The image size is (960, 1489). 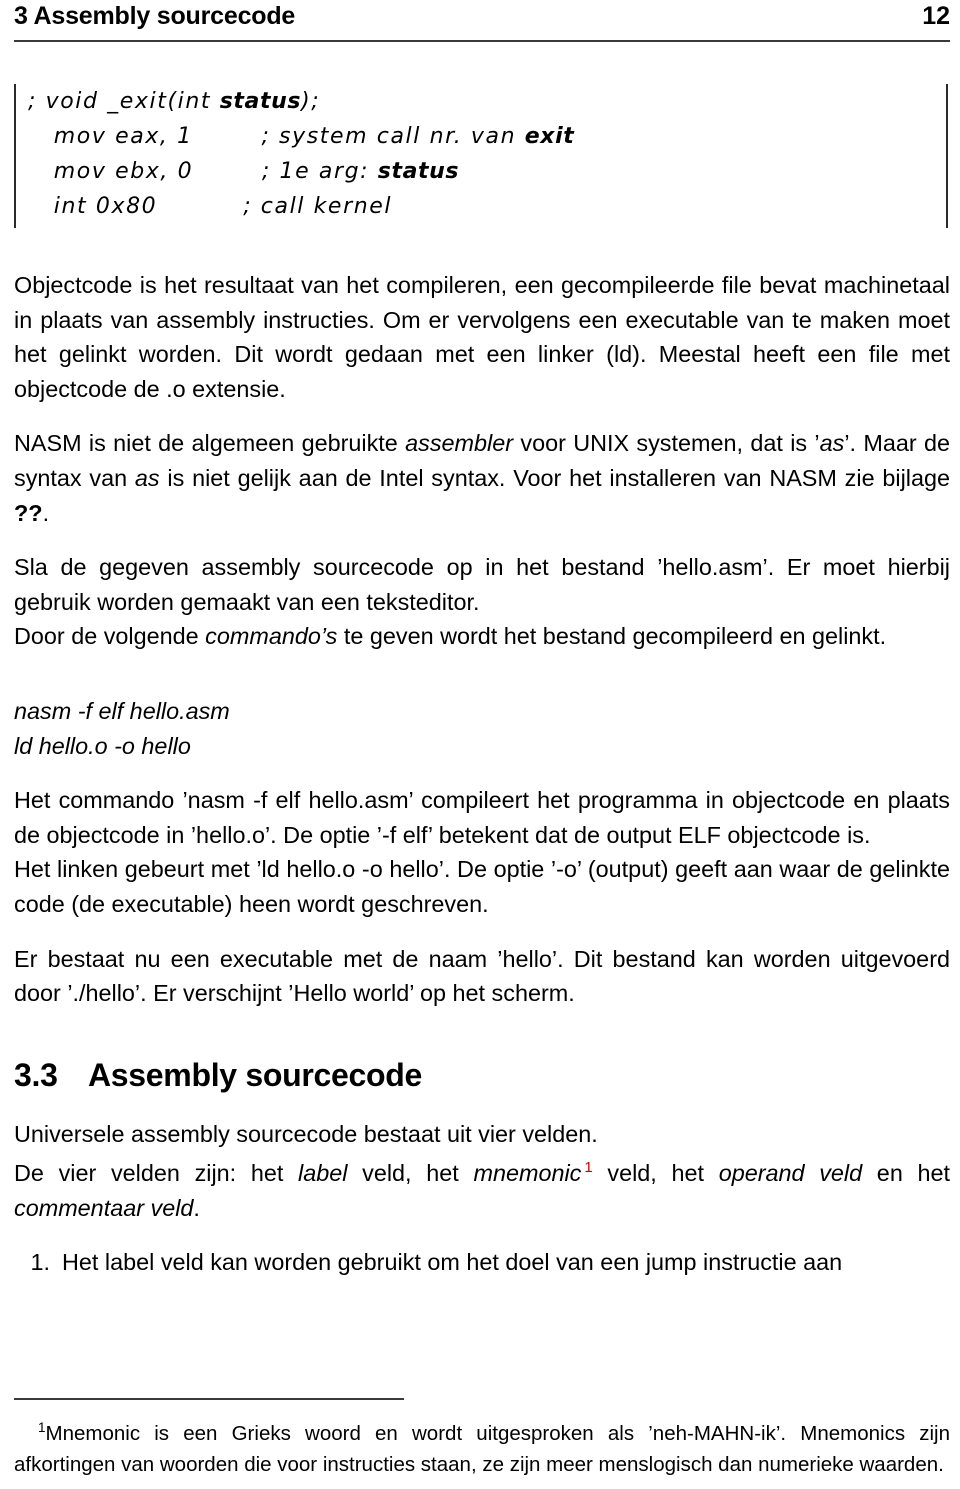 What do you see at coordinates (271, 636) in the screenshot?
I see `emphasis-commandos: commando’s` at bounding box center [271, 636].